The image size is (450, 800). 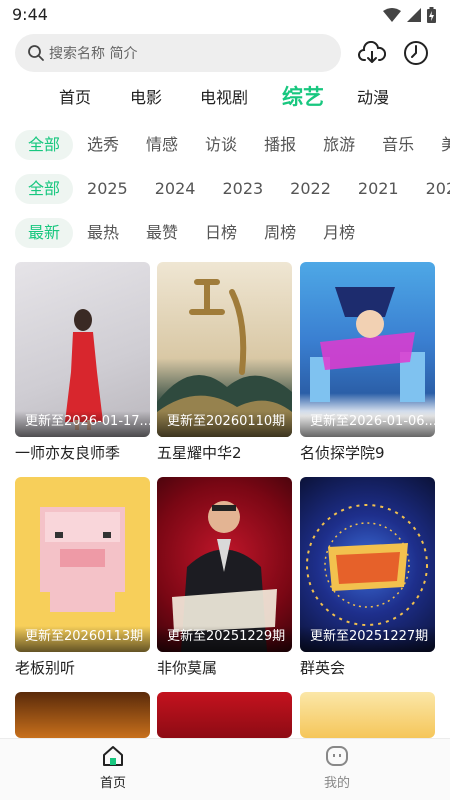 What do you see at coordinates (146, 96) in the screenshot?
I see `tab-movie: 电影` at bounding box center [146, 96].